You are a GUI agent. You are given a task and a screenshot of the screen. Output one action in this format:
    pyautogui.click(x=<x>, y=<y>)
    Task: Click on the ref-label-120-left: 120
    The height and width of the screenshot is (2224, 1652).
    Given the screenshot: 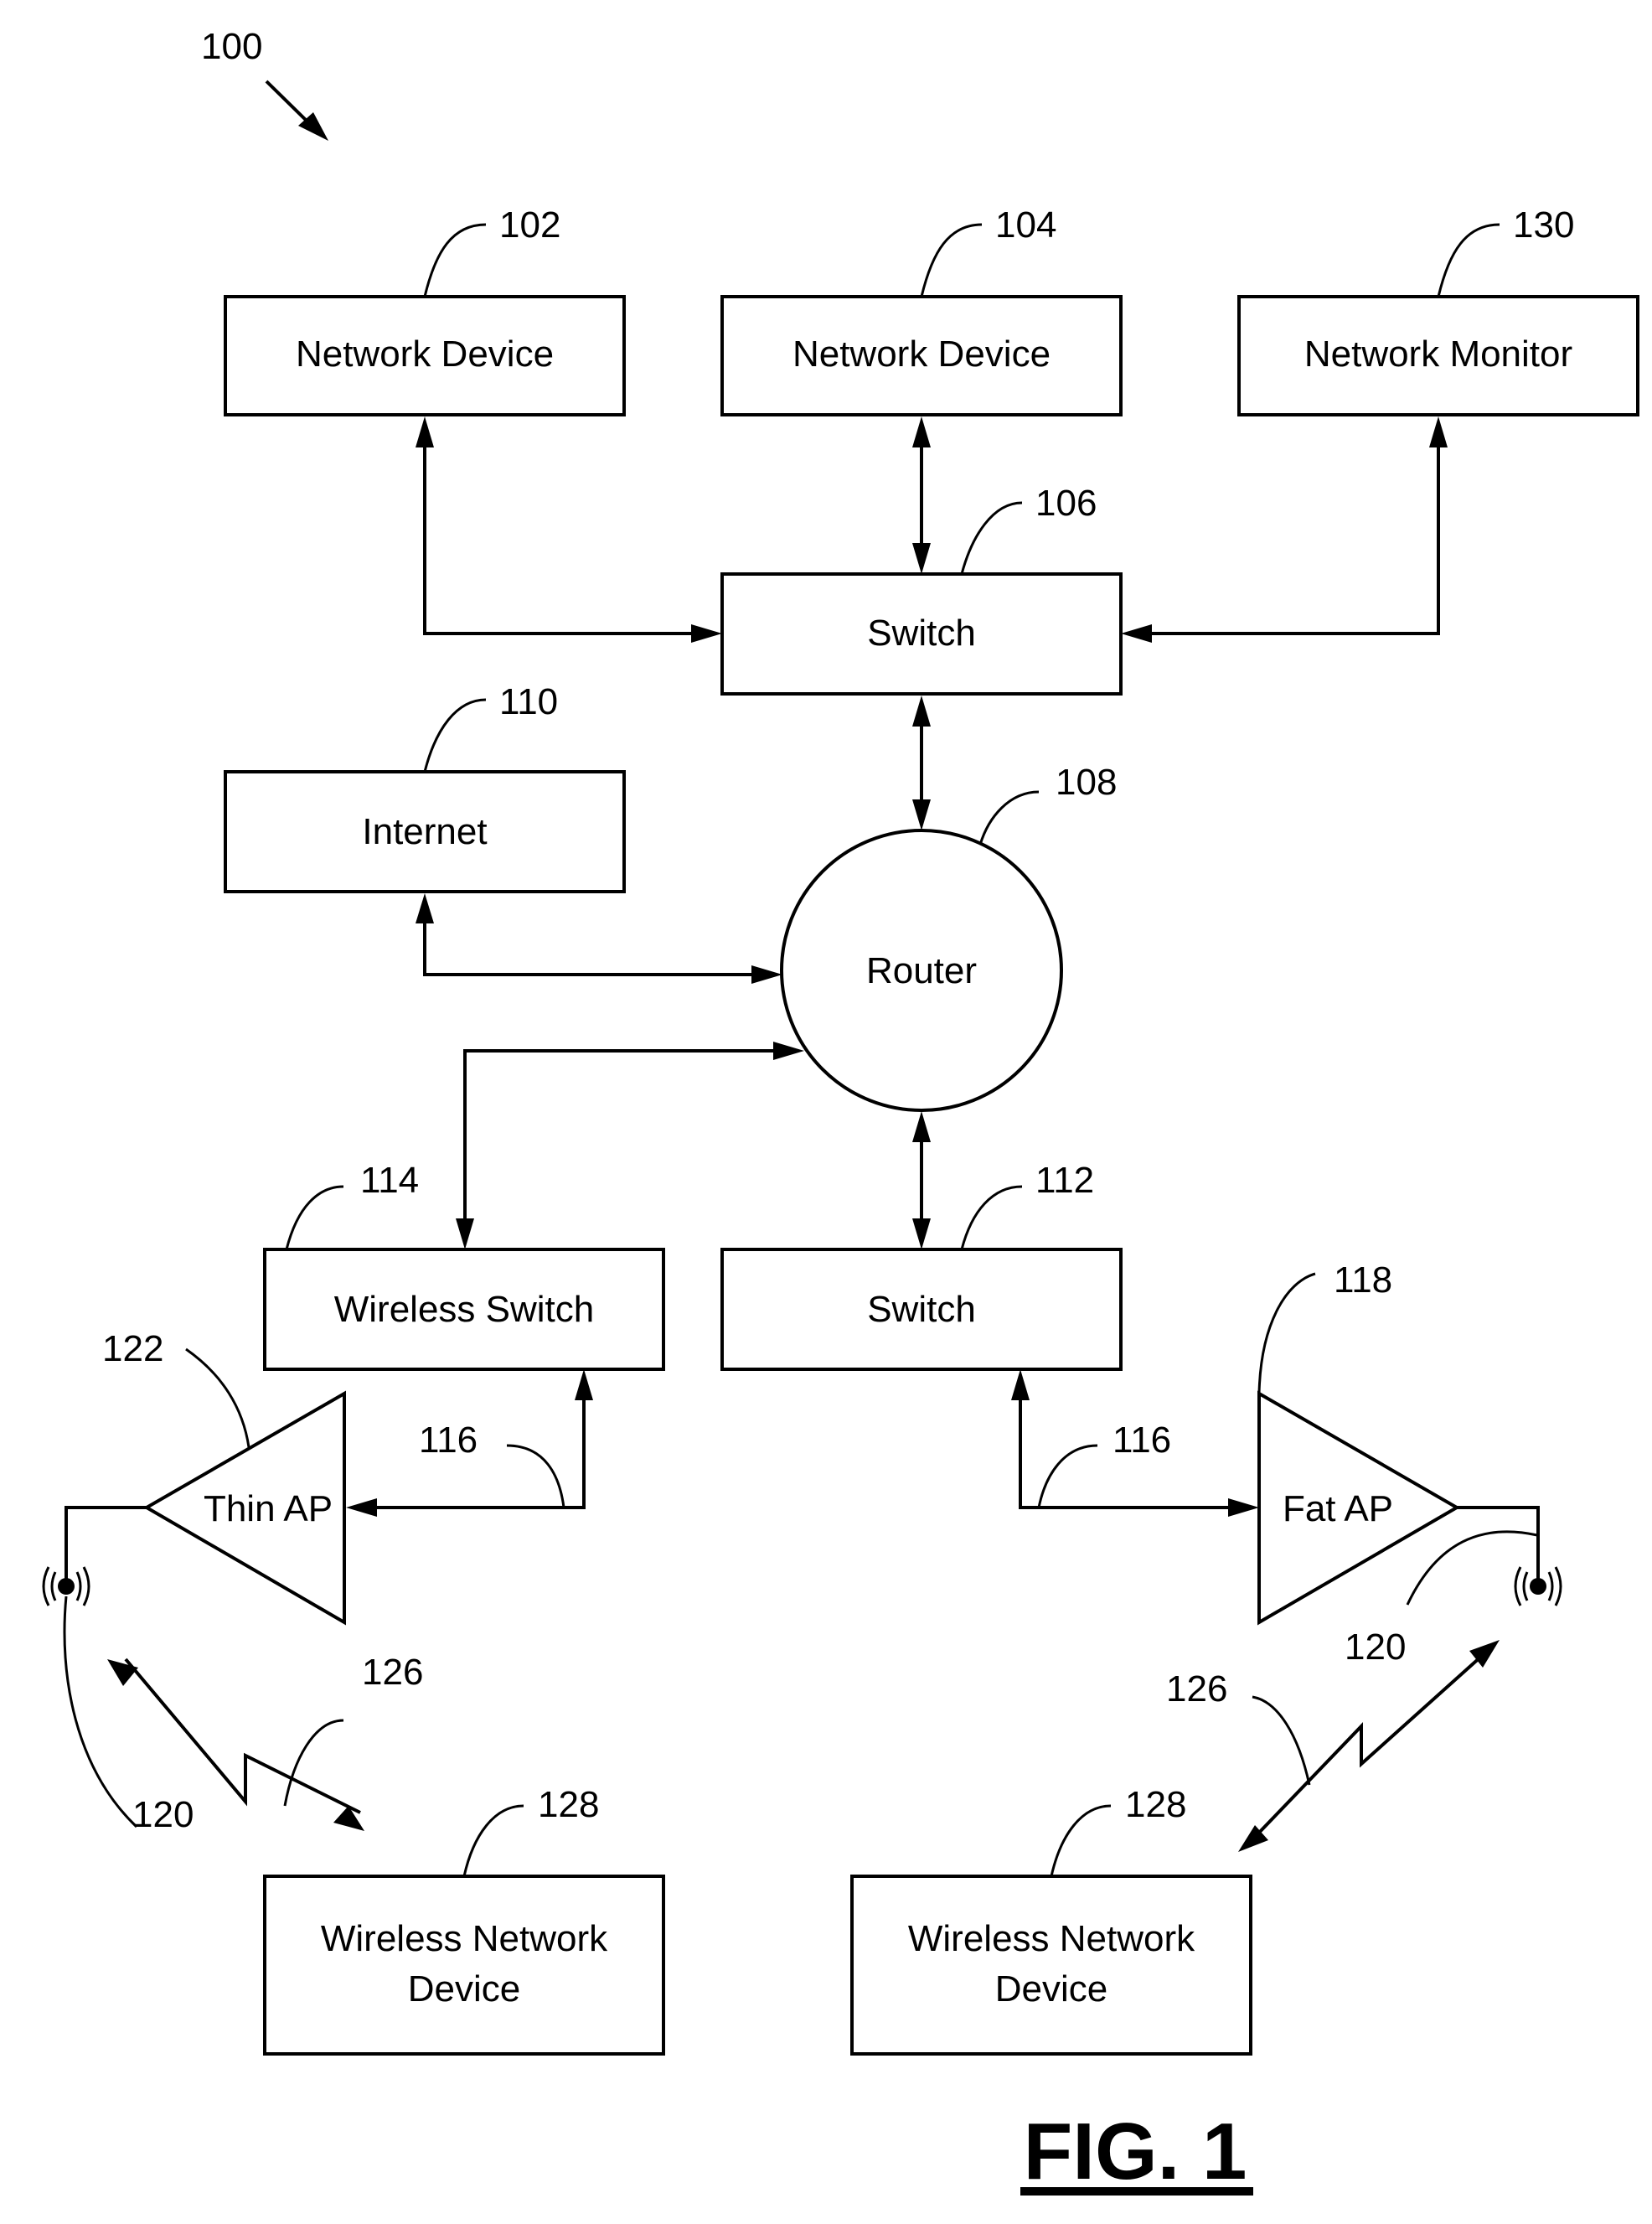 What is the action you would take?
    pyautogui.click(x=163, y=1814)
    